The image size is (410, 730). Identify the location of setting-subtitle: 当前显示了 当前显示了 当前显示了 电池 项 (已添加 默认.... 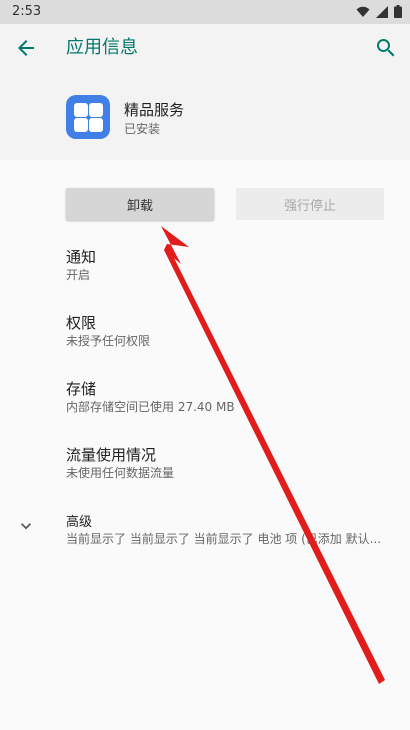
(224, 539).